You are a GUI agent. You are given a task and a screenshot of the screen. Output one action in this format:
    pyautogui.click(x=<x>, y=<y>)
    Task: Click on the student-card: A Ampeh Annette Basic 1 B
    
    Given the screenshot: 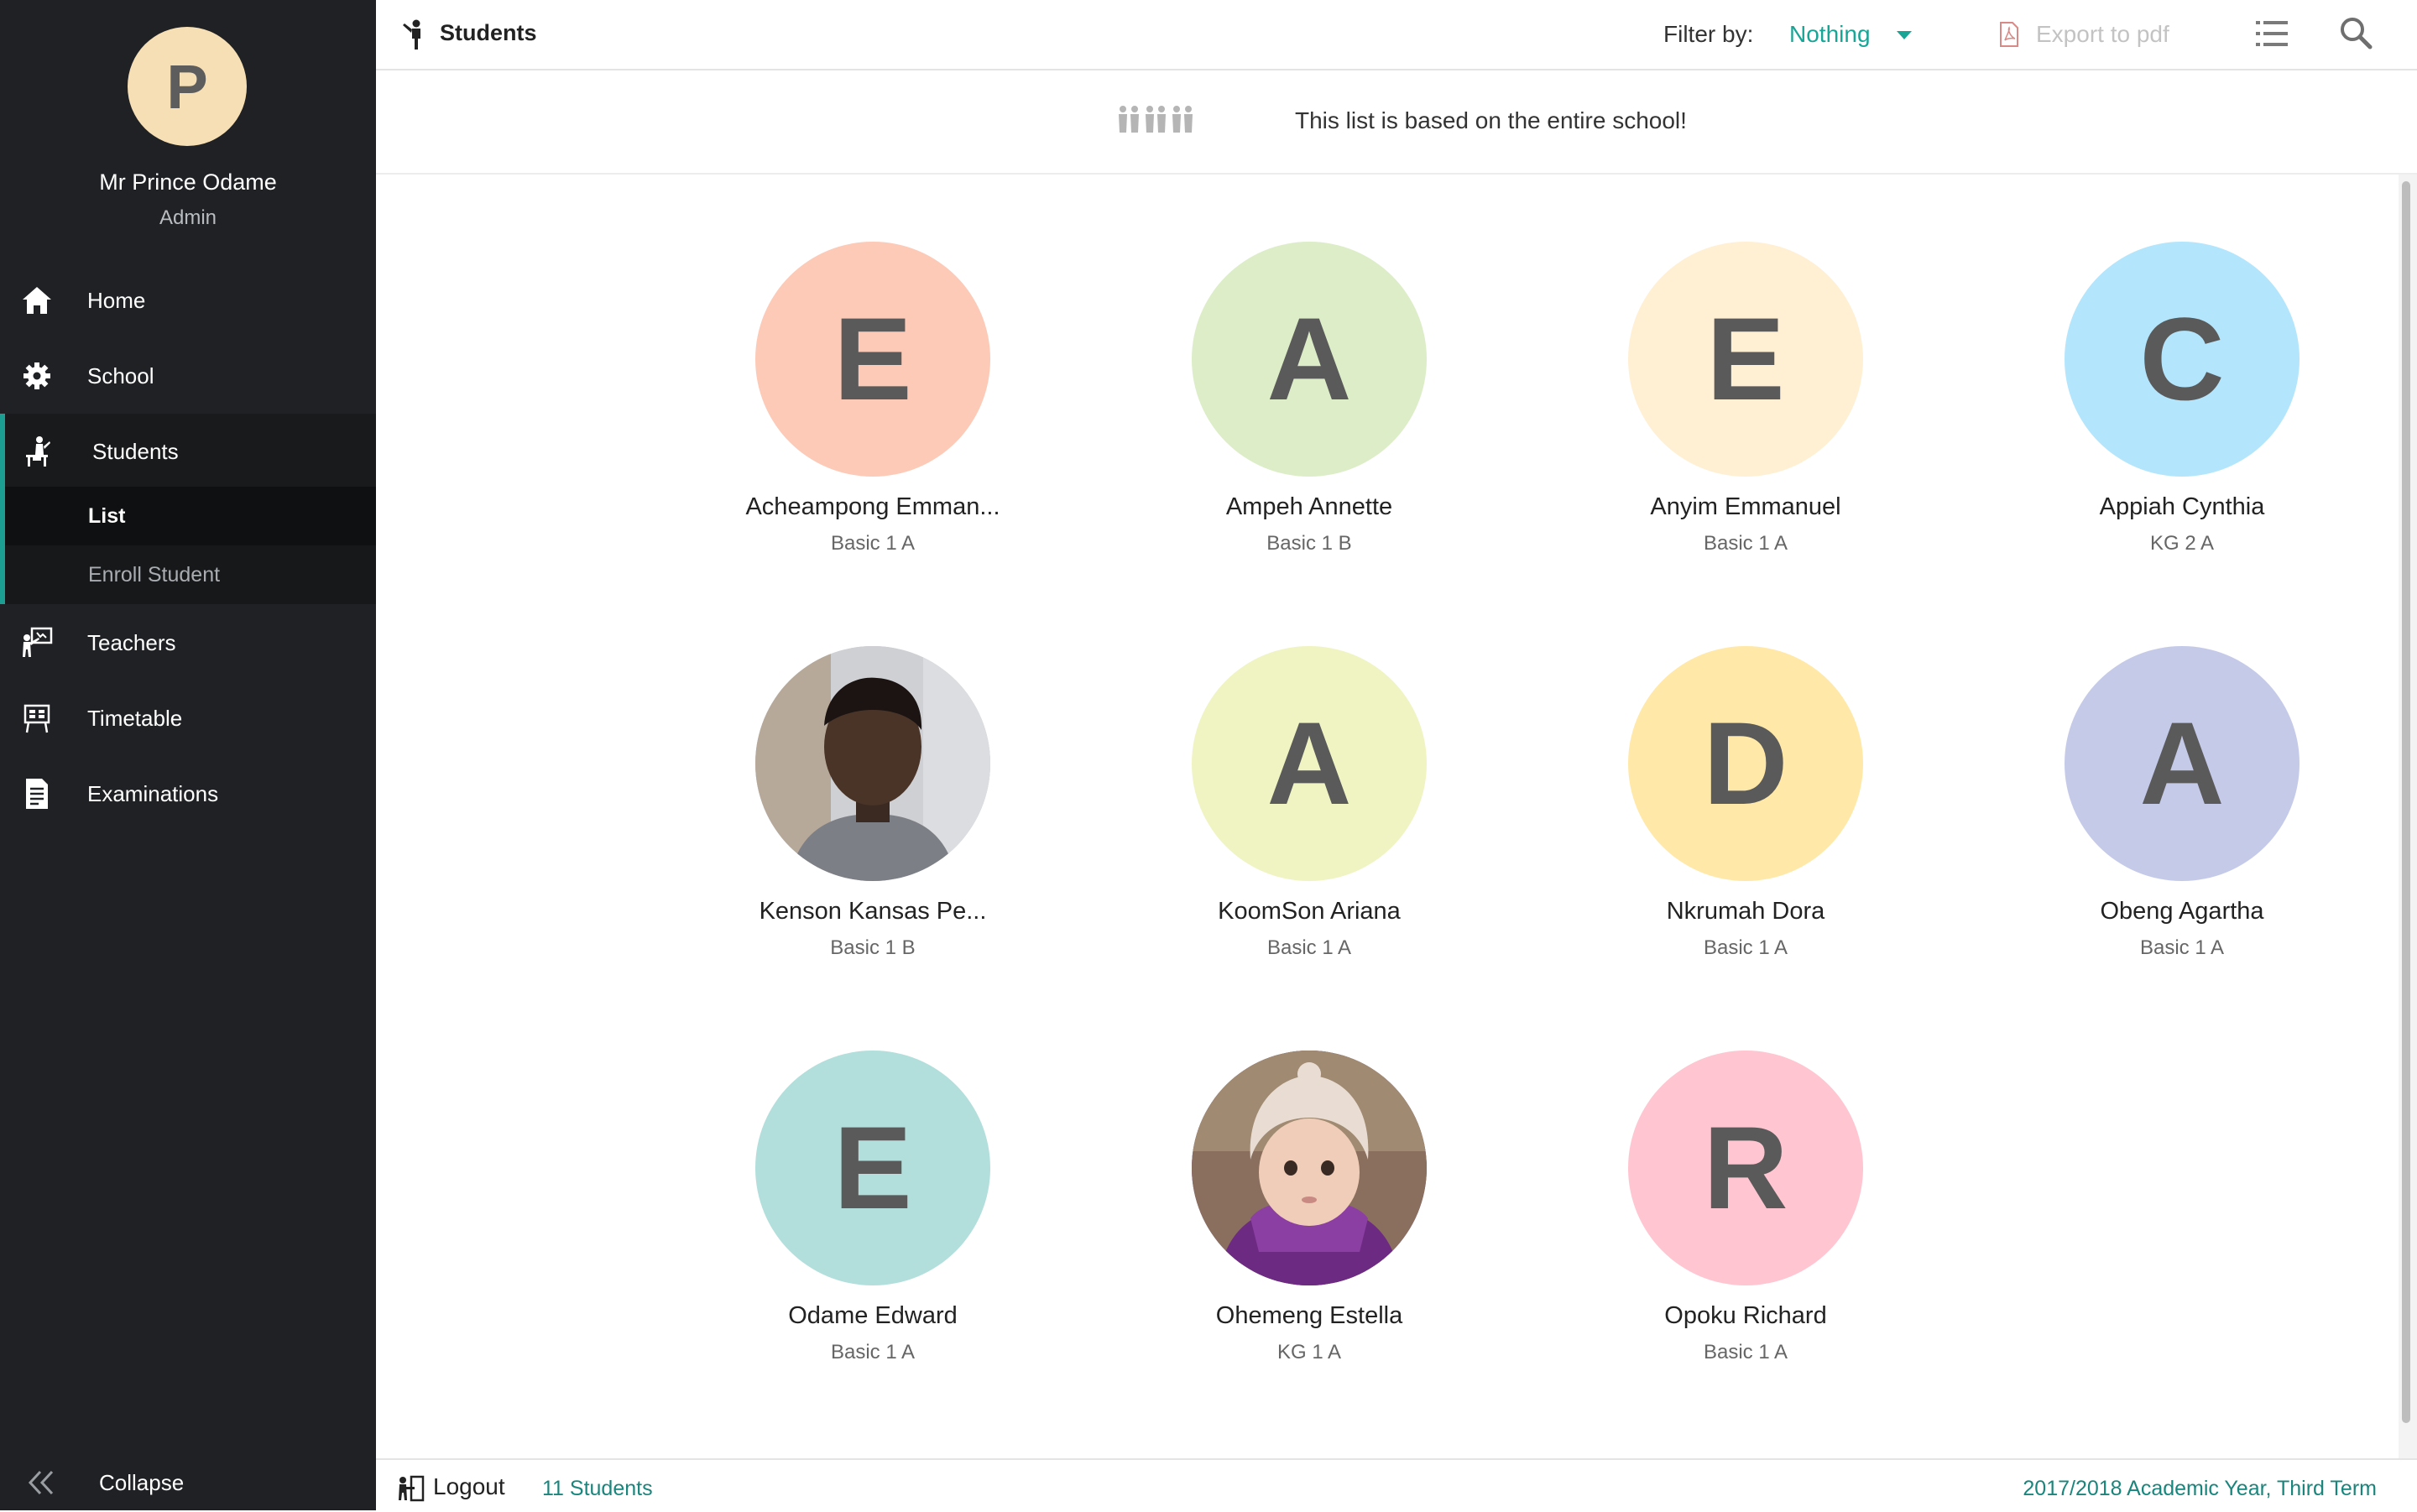 What is the action you would take?
    pyautogui.click(x=1309, y=410)
    